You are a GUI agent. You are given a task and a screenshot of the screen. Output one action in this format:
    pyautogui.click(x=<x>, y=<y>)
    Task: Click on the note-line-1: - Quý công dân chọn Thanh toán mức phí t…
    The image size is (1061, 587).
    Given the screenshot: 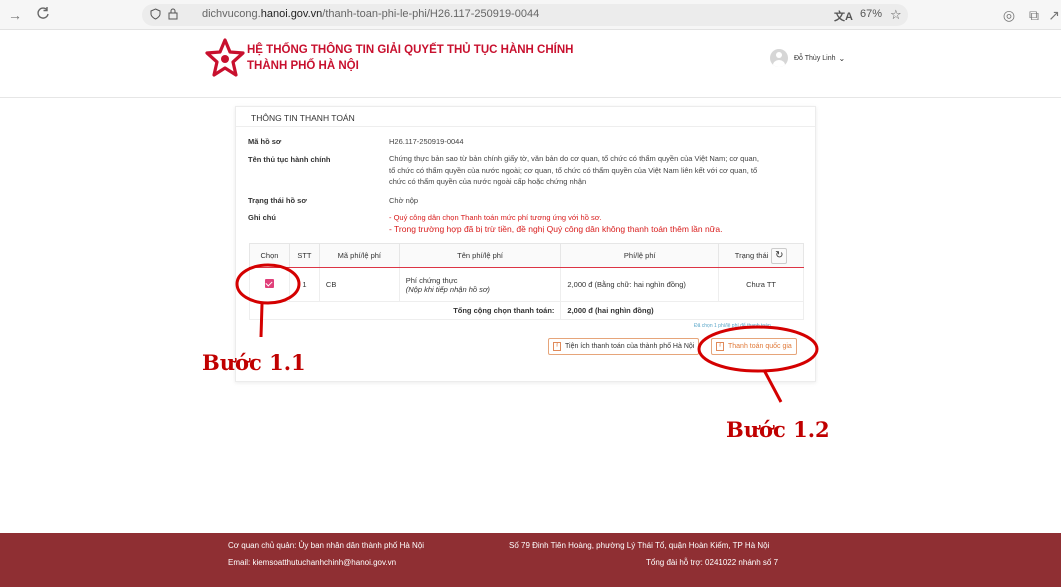 What is the action you would take?
    pyautogui.click(x=495, y=217)
    